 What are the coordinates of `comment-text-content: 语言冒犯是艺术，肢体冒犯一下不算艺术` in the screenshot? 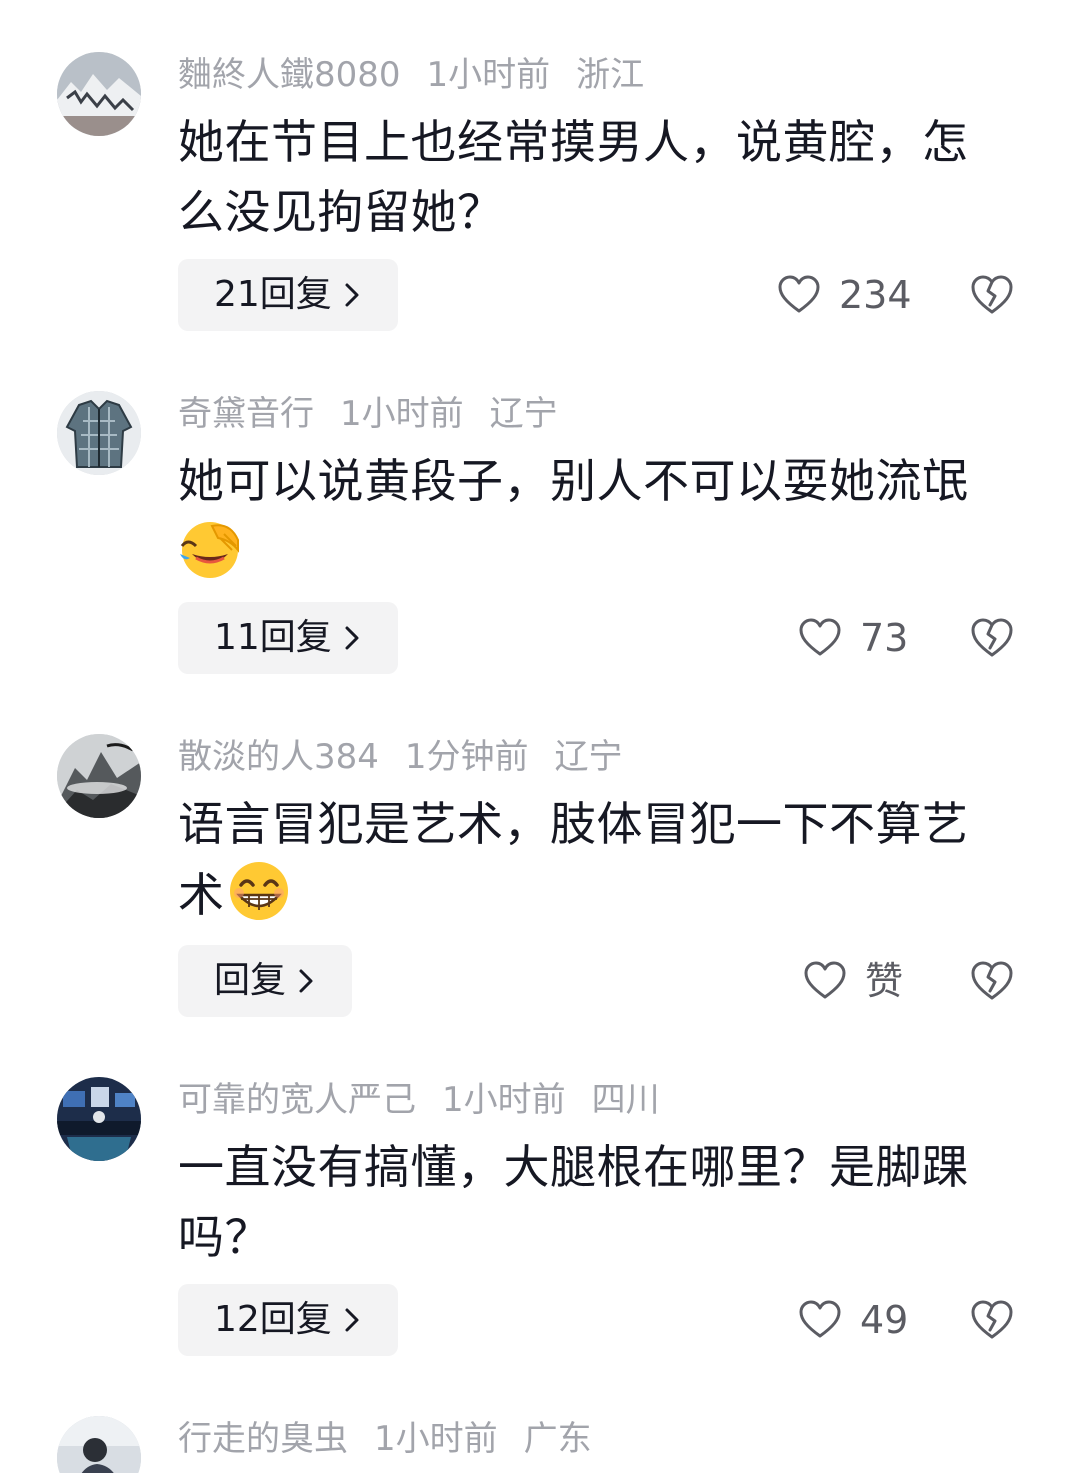 It's located at (573, 859).